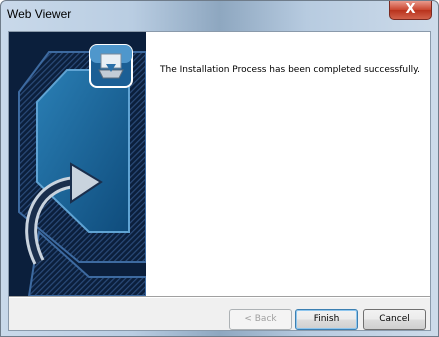  I want to click on close-button: X, so click(410, 10).